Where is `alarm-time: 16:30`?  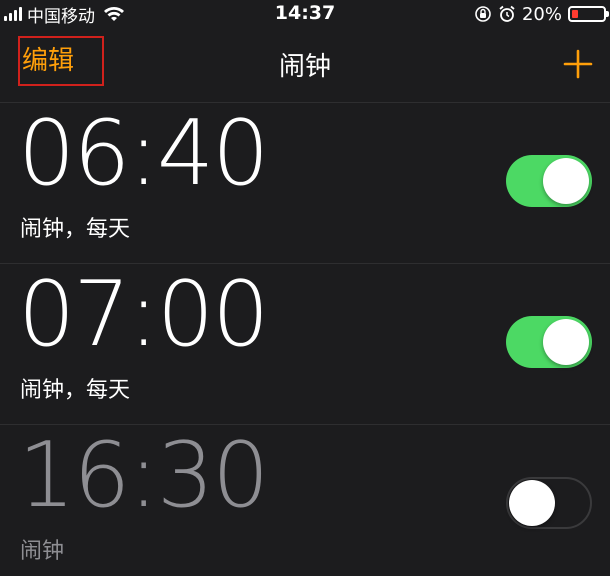
alarm-time: 16:30 is located at coordinates (143, 475).